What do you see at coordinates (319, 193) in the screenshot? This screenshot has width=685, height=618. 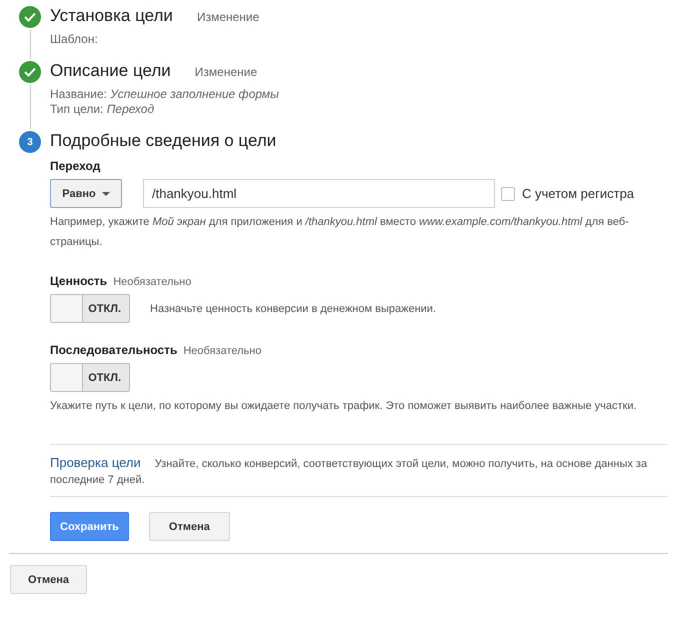 I see `url-field: /thankyou.html` at bounding box center [319, 193].